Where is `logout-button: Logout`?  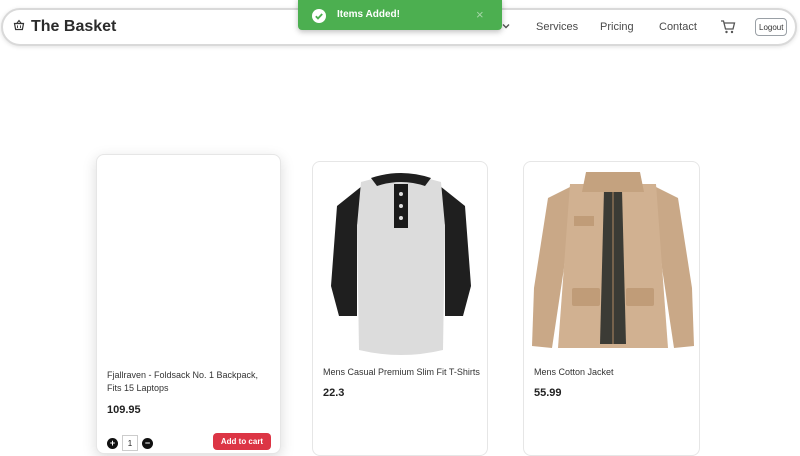
logout-button: Logout is located at coordinates (771, 27).